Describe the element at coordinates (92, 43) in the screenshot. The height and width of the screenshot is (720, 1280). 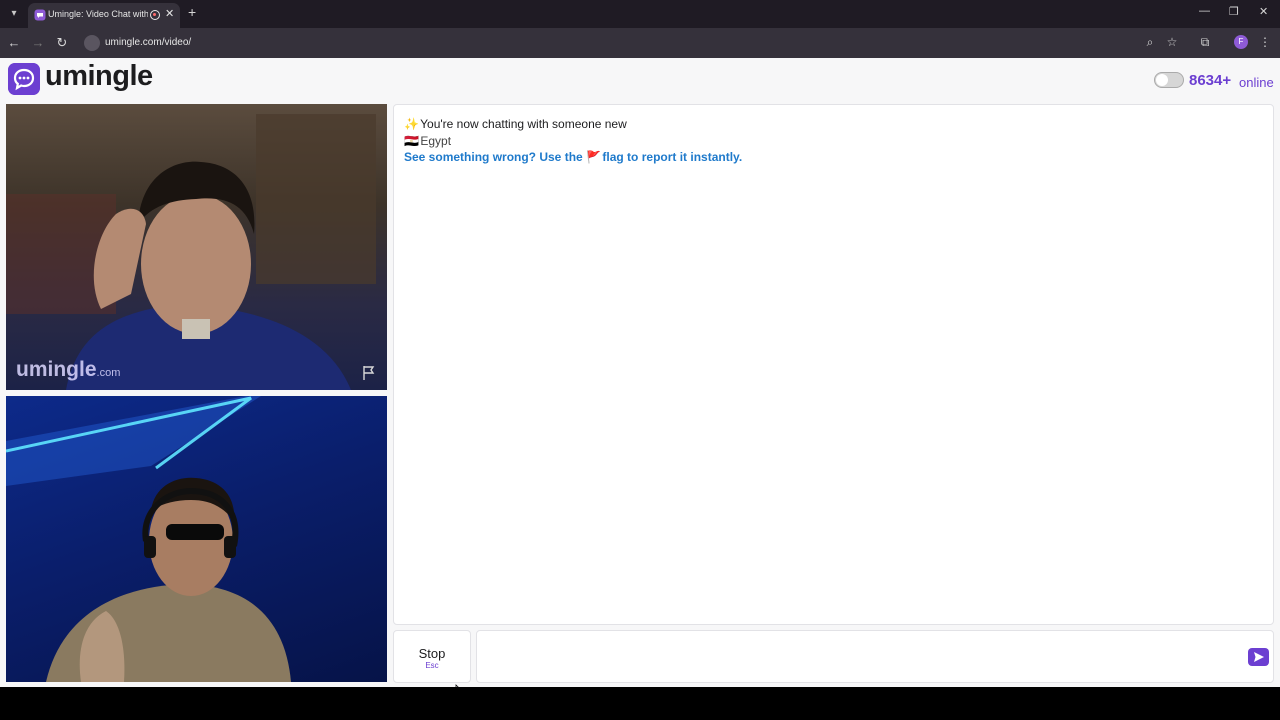
I see `site-info-icon` at that location.